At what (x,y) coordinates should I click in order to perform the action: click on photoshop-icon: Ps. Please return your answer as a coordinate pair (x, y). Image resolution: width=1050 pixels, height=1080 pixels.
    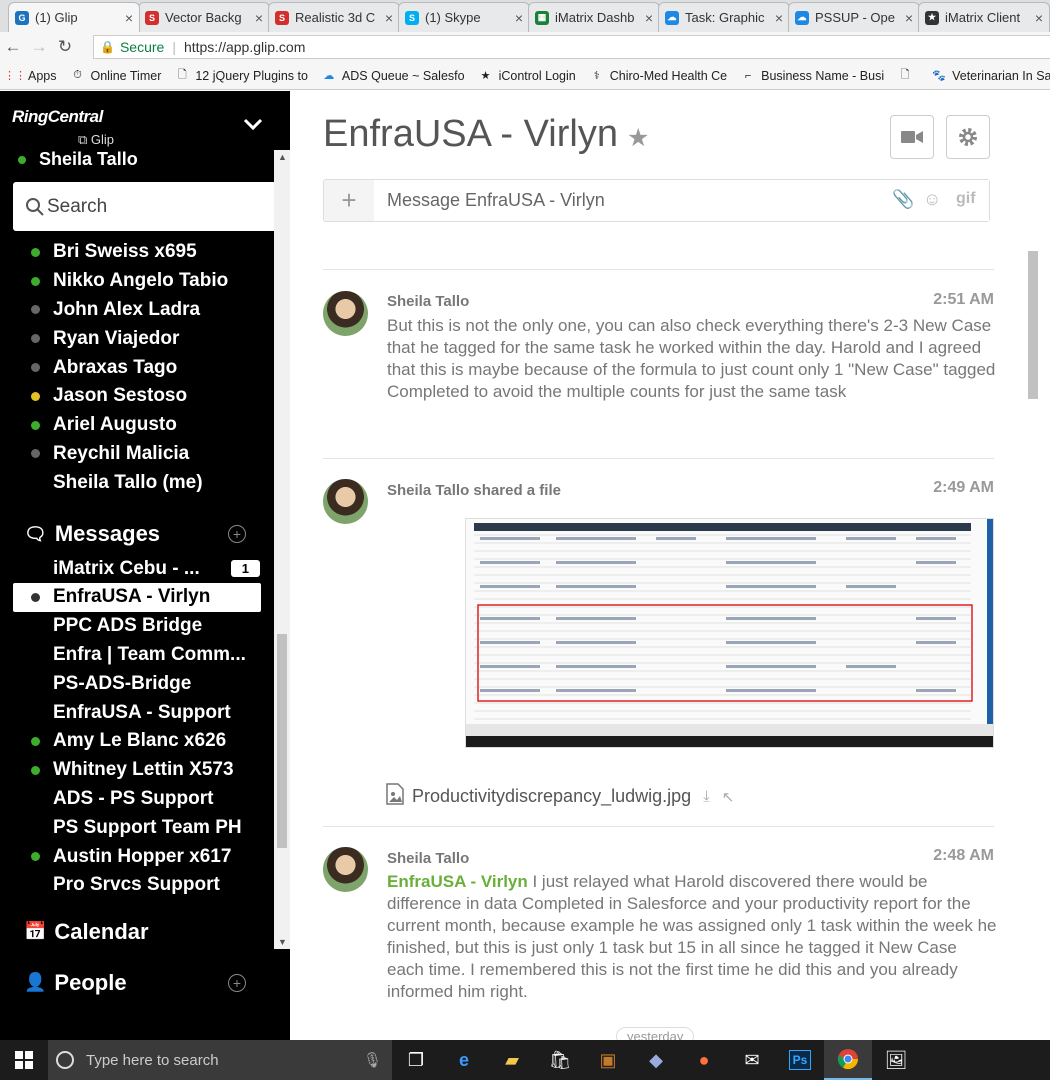
    Looking at the image, I should click on (800, 1060).